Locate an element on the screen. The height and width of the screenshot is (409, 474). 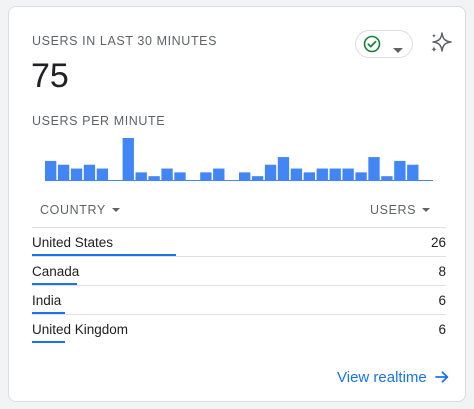
table-row: United Kingdom 6 is located at coordinates (239, 328).